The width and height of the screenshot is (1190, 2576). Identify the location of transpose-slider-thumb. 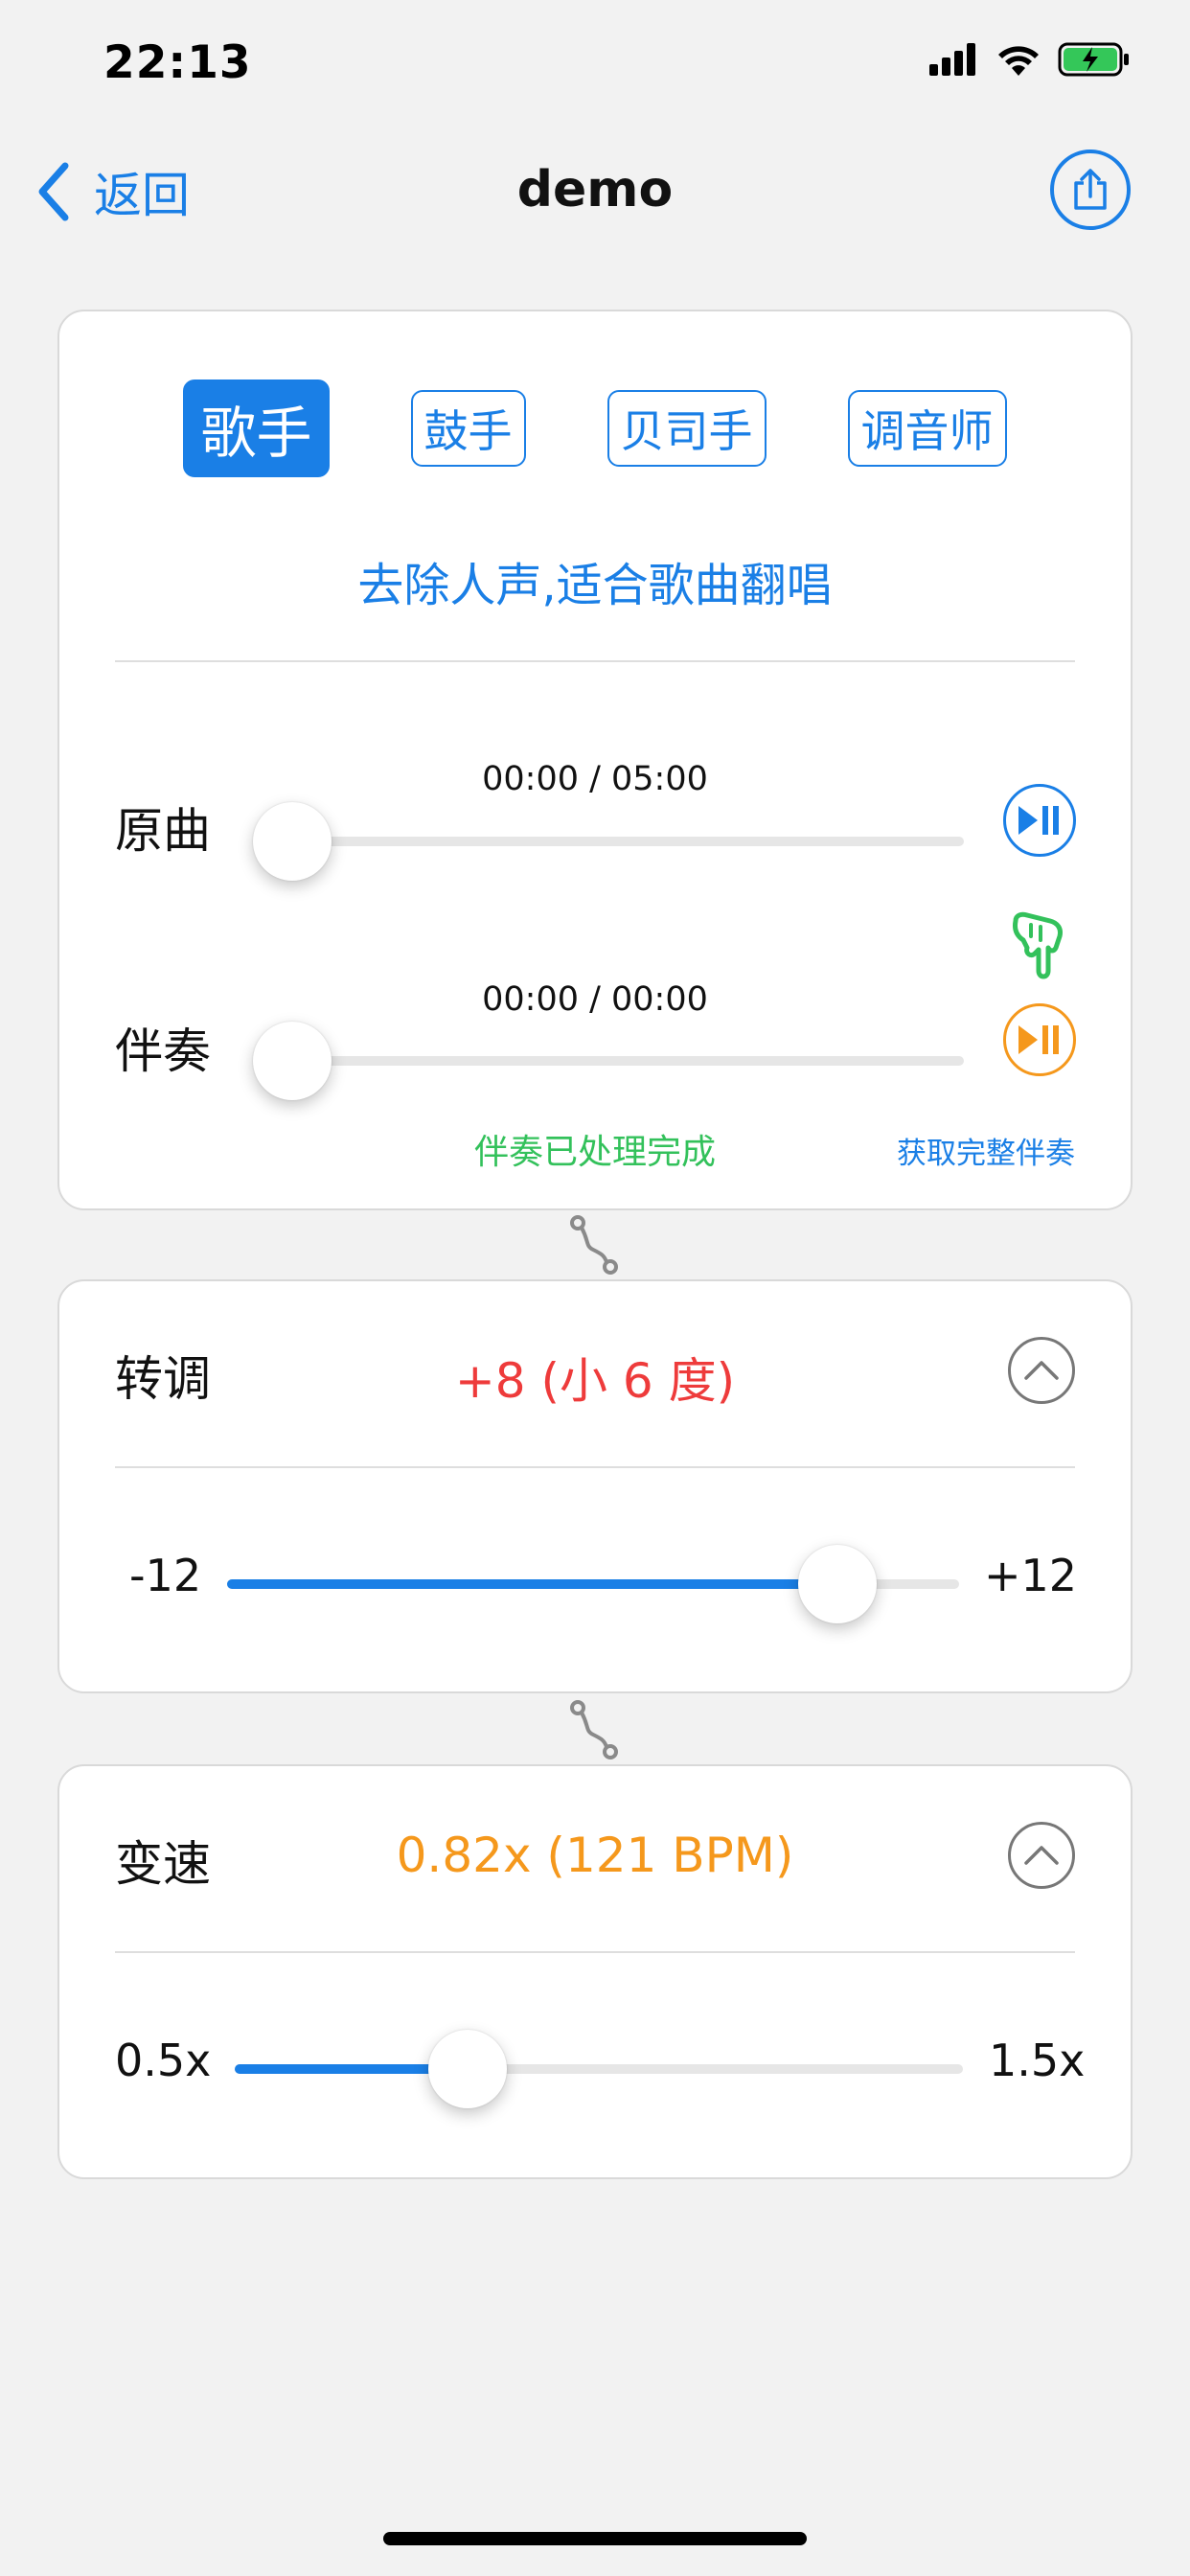
(837, 1584).